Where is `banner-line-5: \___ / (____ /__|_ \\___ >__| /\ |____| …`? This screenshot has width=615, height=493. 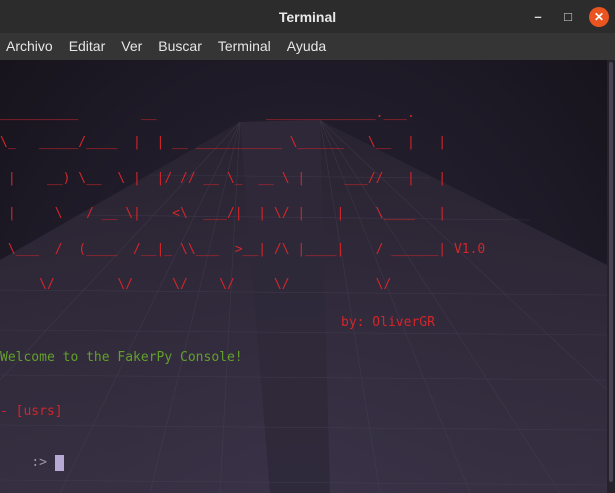
banner-line-5: \___ / (____ /__|_ \\___ >__| /\ |____| … is located at coordinates (243, 249).